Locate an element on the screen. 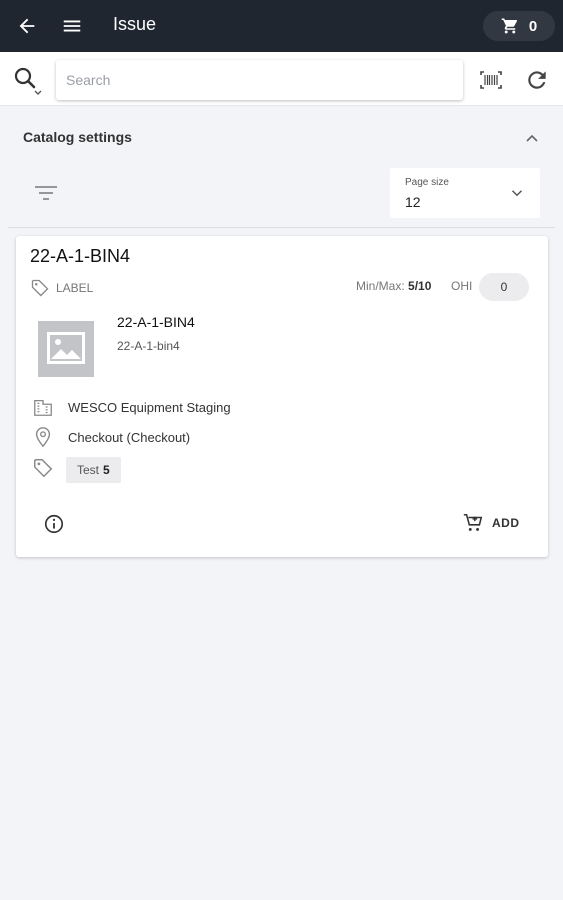 This screenshot has width=563, height=900. min-max-label: Min/Max: is located at coordinates (380, 286).